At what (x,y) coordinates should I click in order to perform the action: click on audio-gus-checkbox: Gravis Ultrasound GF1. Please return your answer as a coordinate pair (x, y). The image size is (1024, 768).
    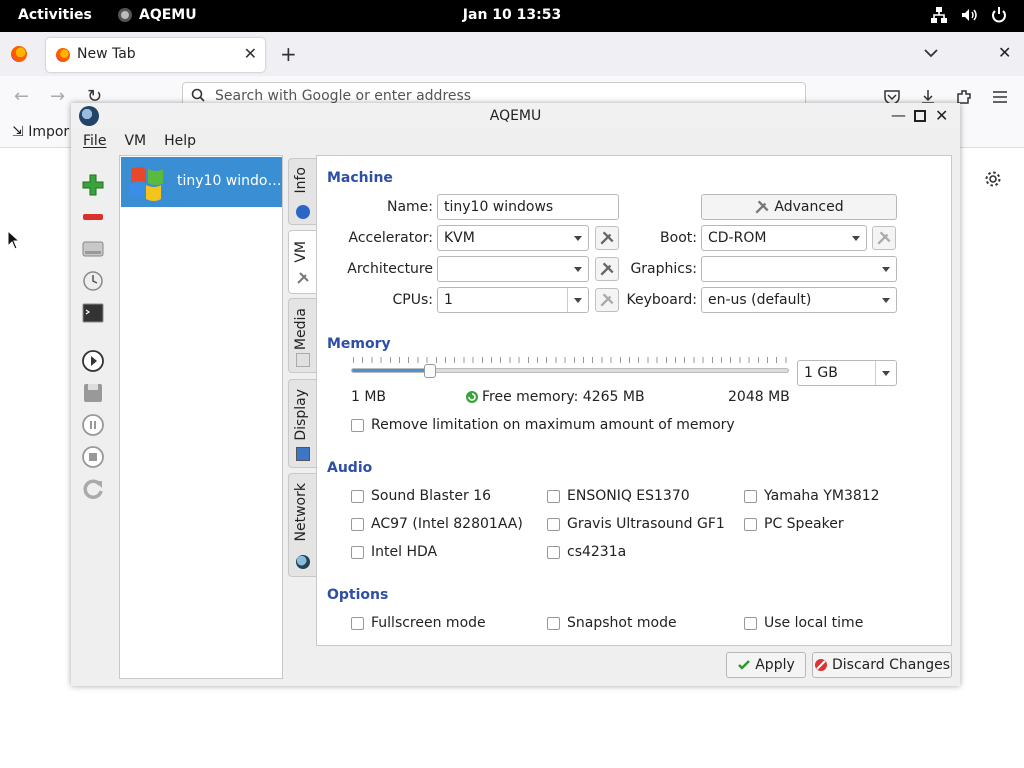
    Looking at the image, I should click on (636, 524).